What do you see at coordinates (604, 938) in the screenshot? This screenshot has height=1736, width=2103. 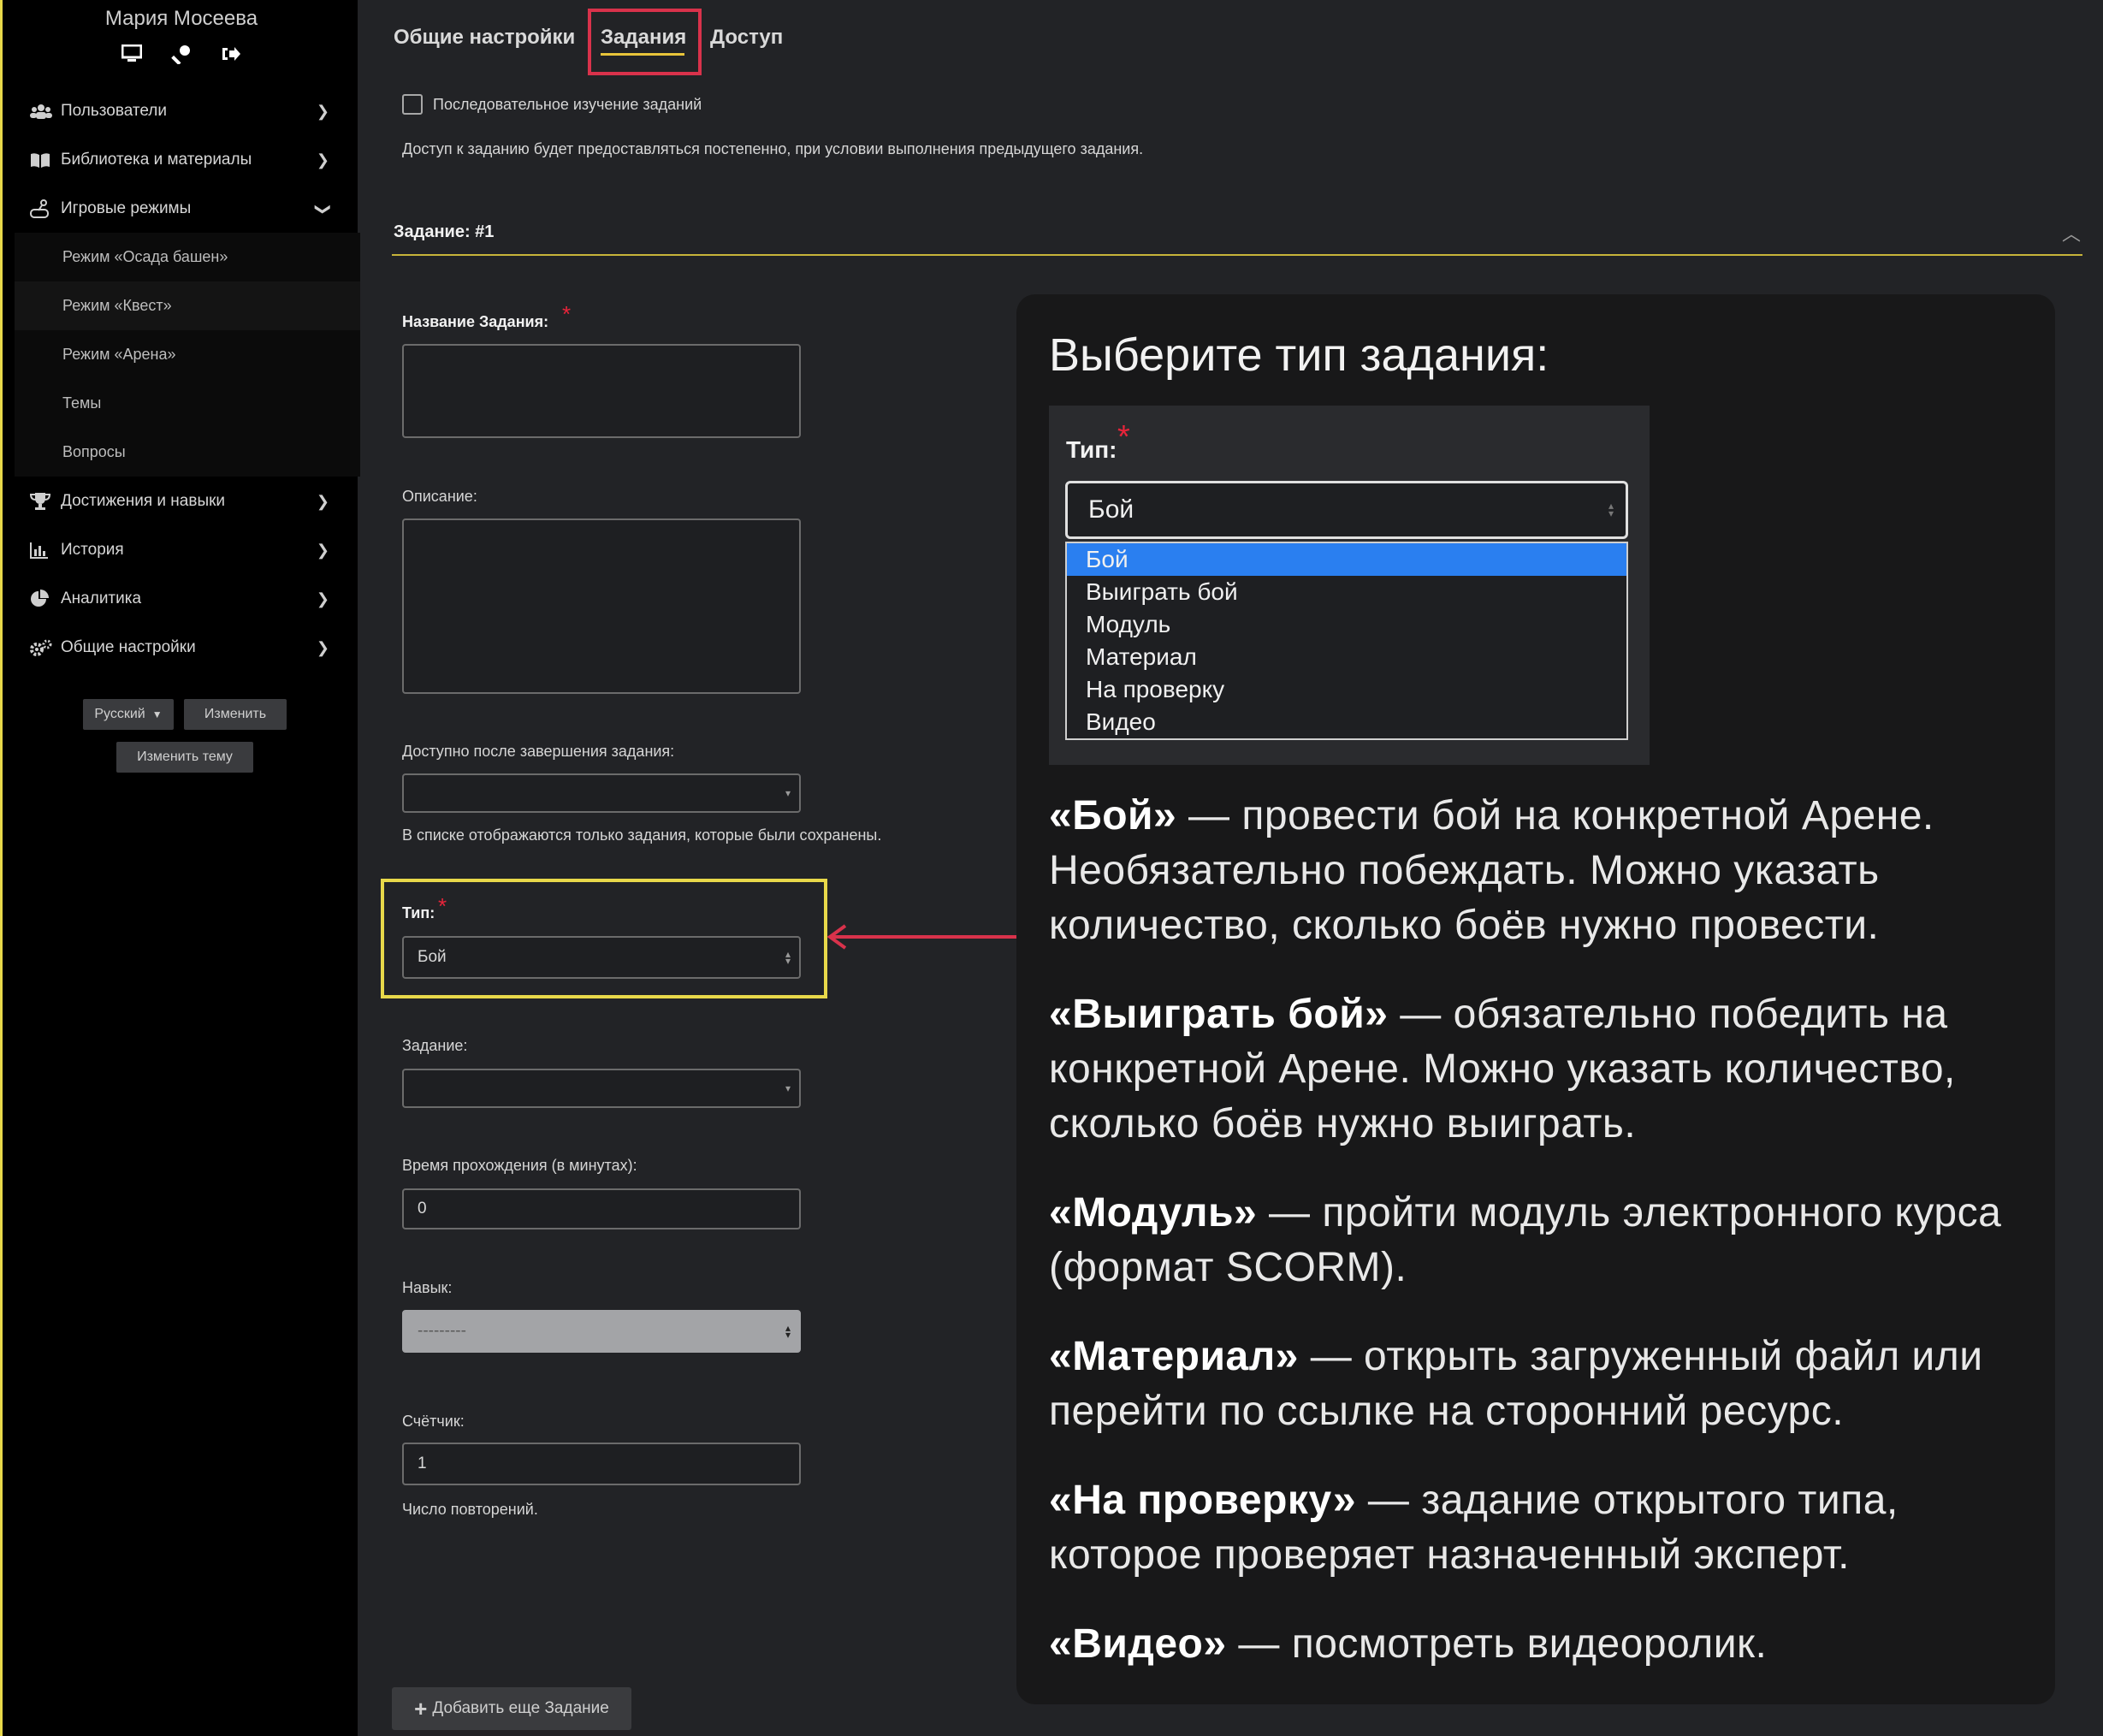 I see `type-field-highlight` at bounding box center [604, 938].